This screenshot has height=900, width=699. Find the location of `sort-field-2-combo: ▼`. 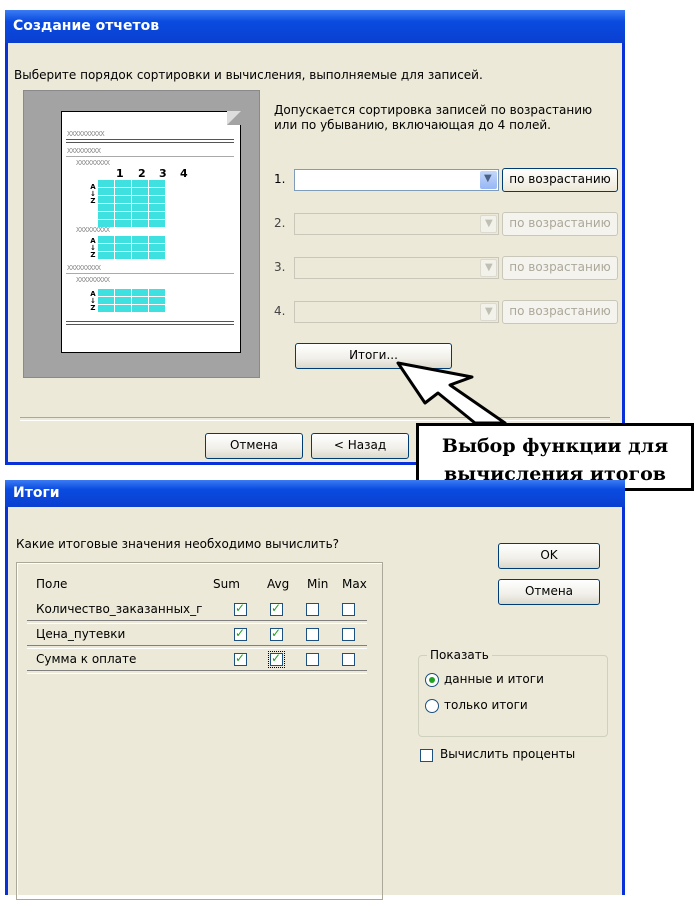

sort-field-2-combo: ▼ is located at coordinates (396, 224).